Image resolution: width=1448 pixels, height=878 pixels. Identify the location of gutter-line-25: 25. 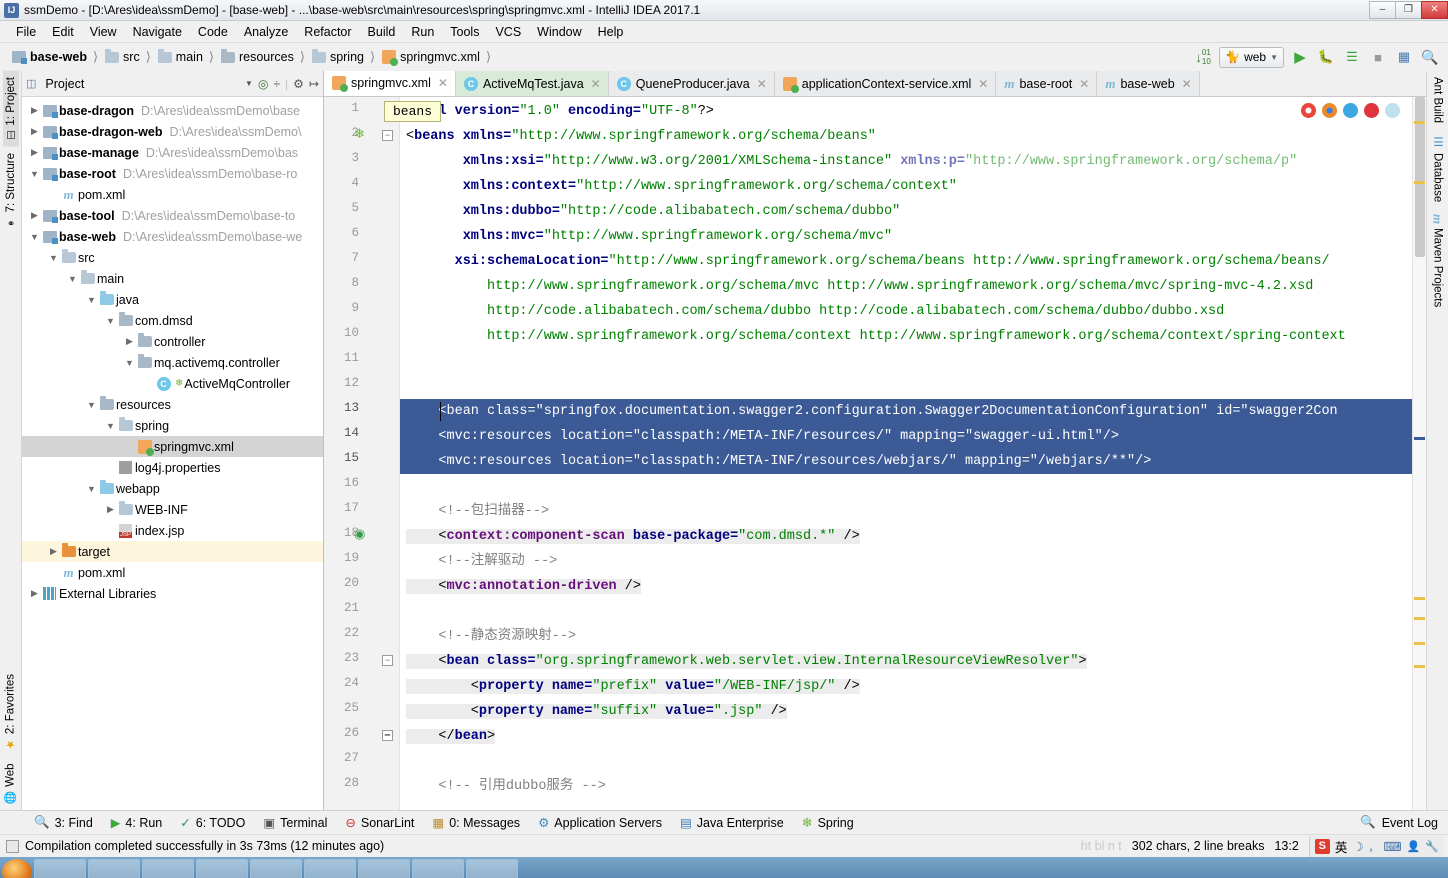
(361, 711).